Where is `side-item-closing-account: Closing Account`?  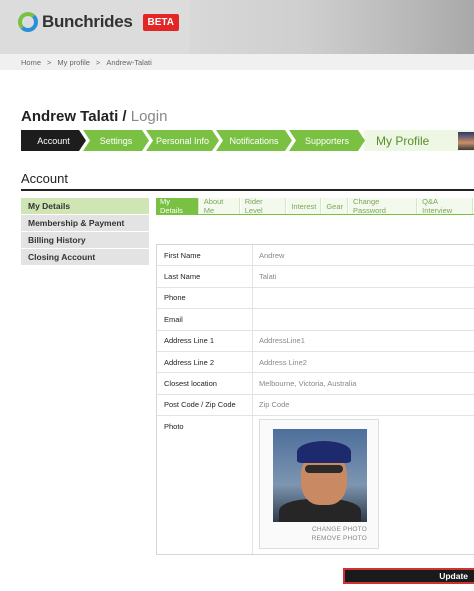 side-item-closing-account: Closing Account is located at coordinates (85, 257).